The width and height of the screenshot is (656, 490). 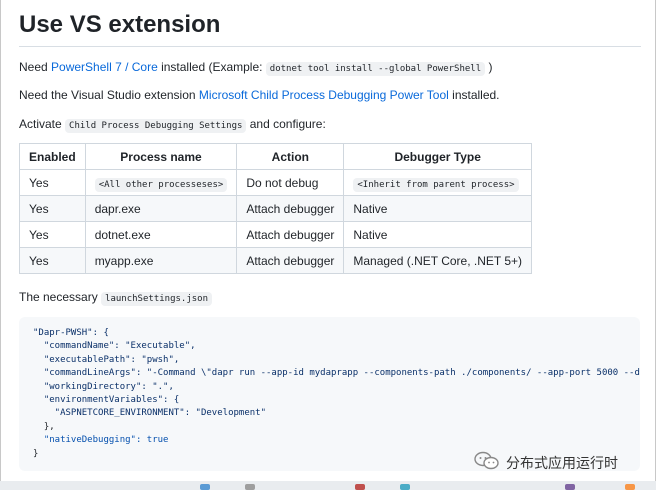 I want to click on powershell-link: PowerShell 7 / Core, so click(x=104, y=67).